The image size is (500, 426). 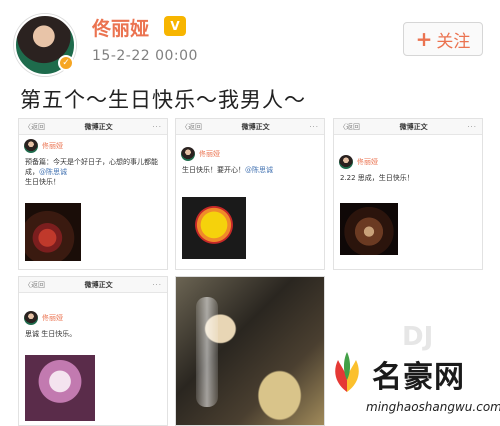 I want to click on watermark-url: minghaoshangwu.com, so click(x=433, y=407).